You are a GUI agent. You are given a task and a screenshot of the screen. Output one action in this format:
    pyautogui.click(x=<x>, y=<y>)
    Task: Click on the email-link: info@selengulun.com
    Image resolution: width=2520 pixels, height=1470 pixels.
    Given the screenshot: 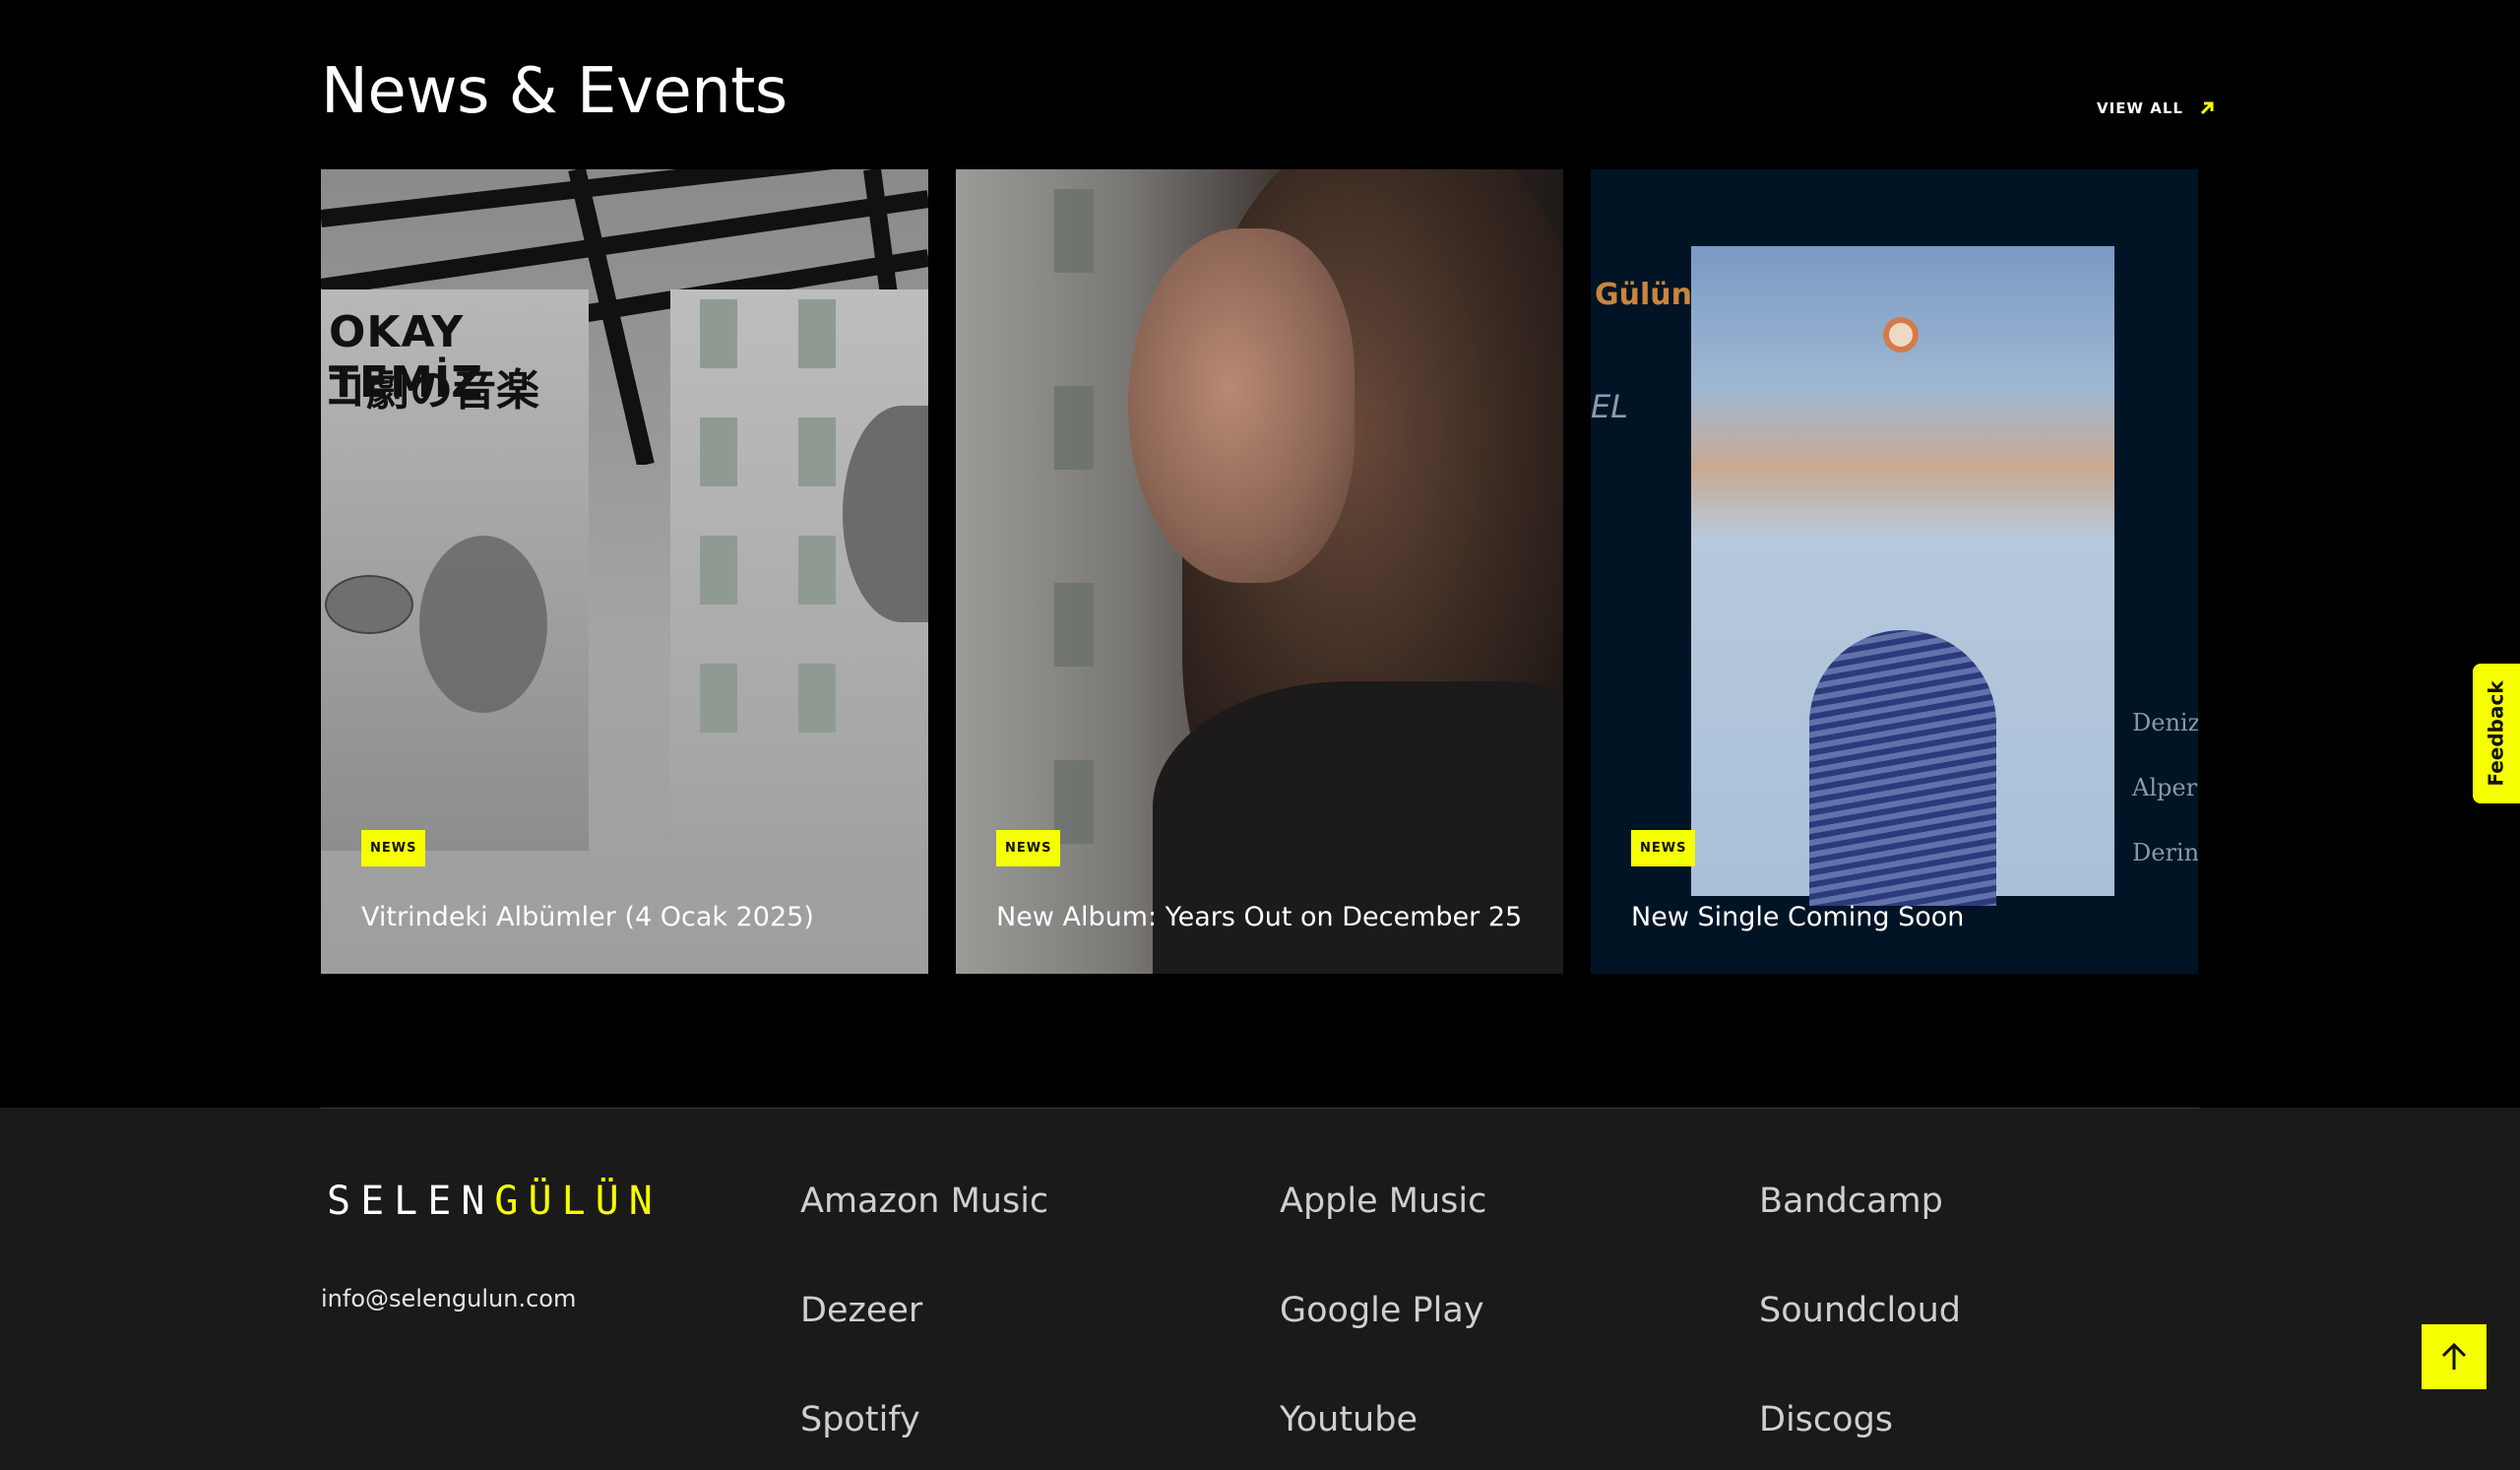 What is the action you would take?
    pyautogui.click(x=448, y=1298)
    